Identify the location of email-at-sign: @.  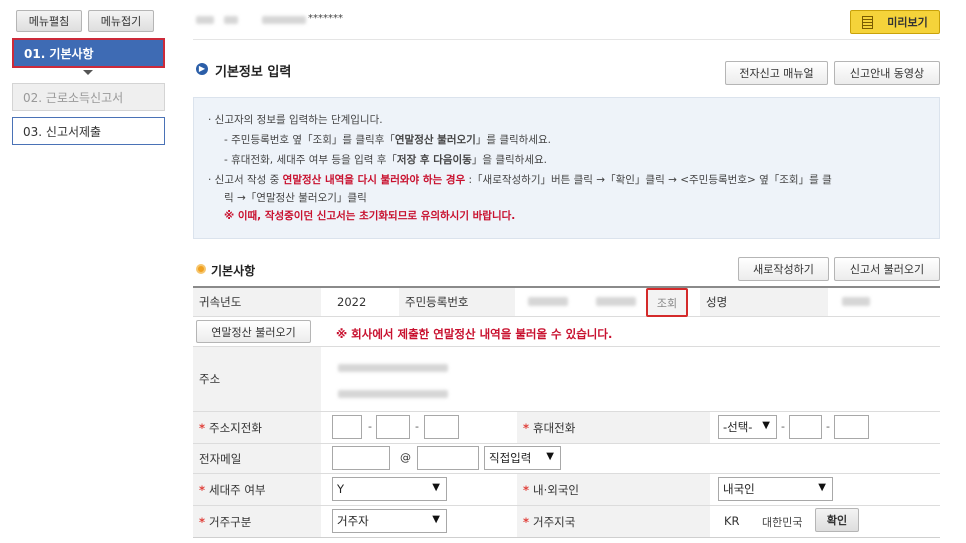
(405, 457).